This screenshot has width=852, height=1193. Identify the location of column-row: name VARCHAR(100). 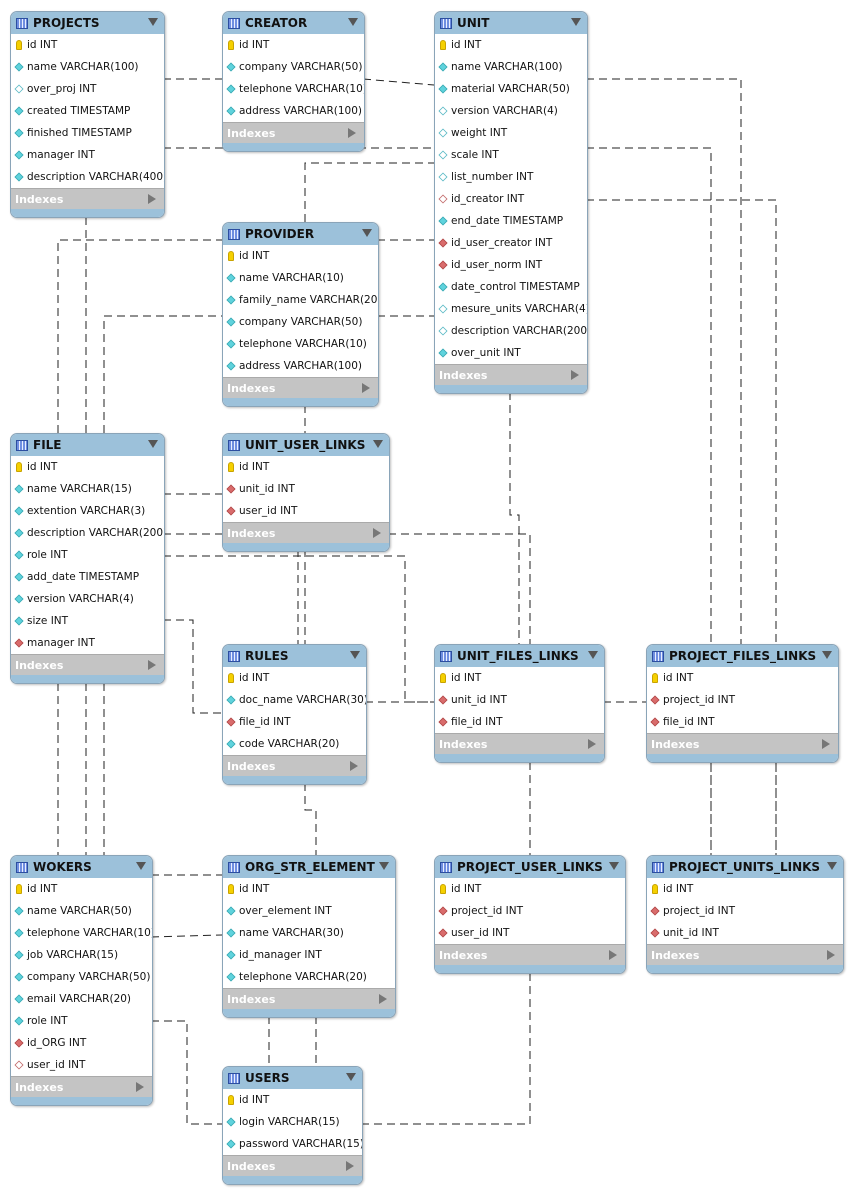
(511, 67).